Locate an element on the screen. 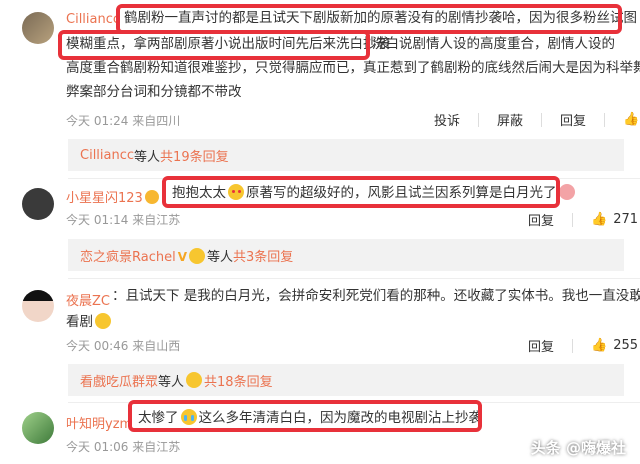 The image size is (640, 464). comment-text-line: 弊案部分台词和分镜都不带改 is located at coordinates (154, 92).